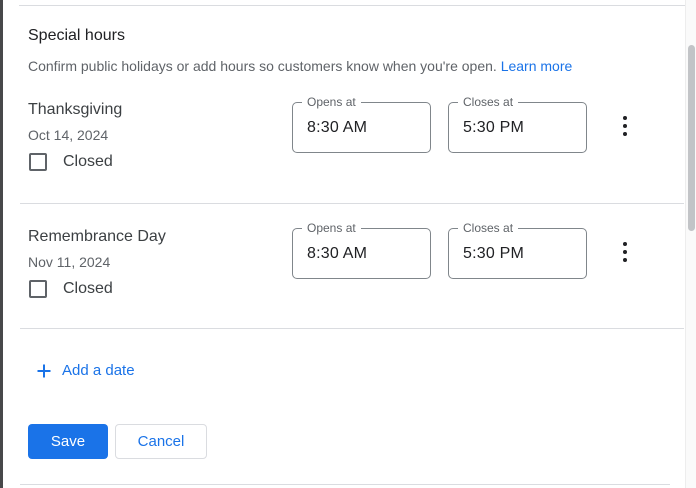 This screenshot has width=696, height=488. I want to click on plus-icon, so click(44, 370).